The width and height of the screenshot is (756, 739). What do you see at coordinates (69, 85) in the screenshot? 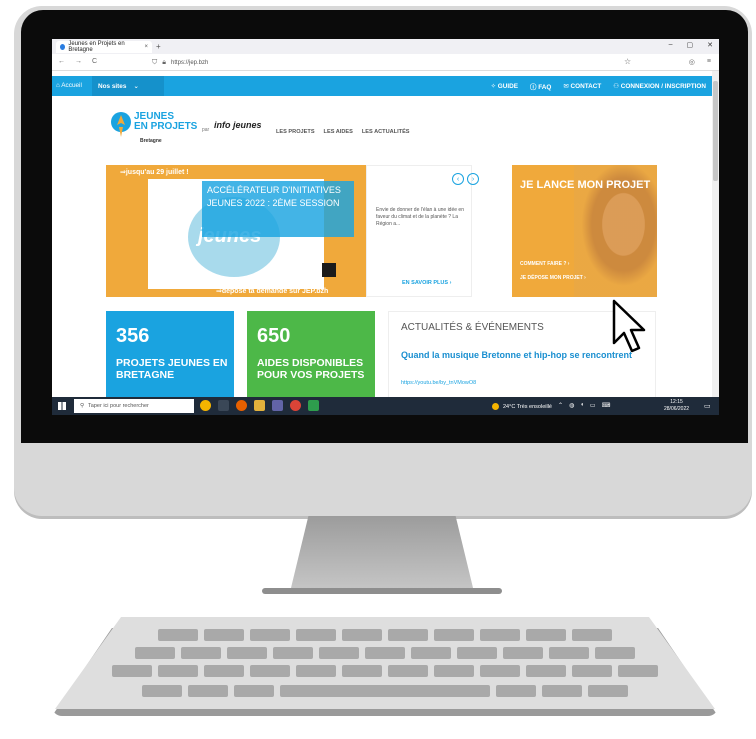
I see `nav-home-link: ⌂ Accueil` at bounding box center [69, 85].